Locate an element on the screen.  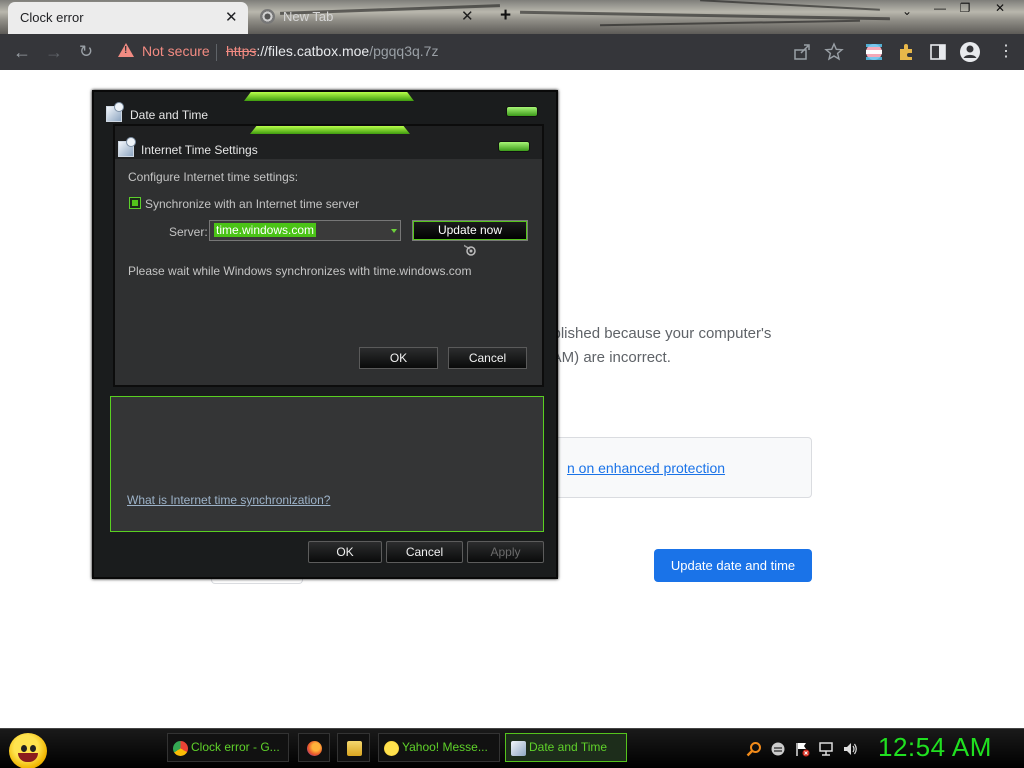
taskbar-item-folder is located at coordinates (353, 747).